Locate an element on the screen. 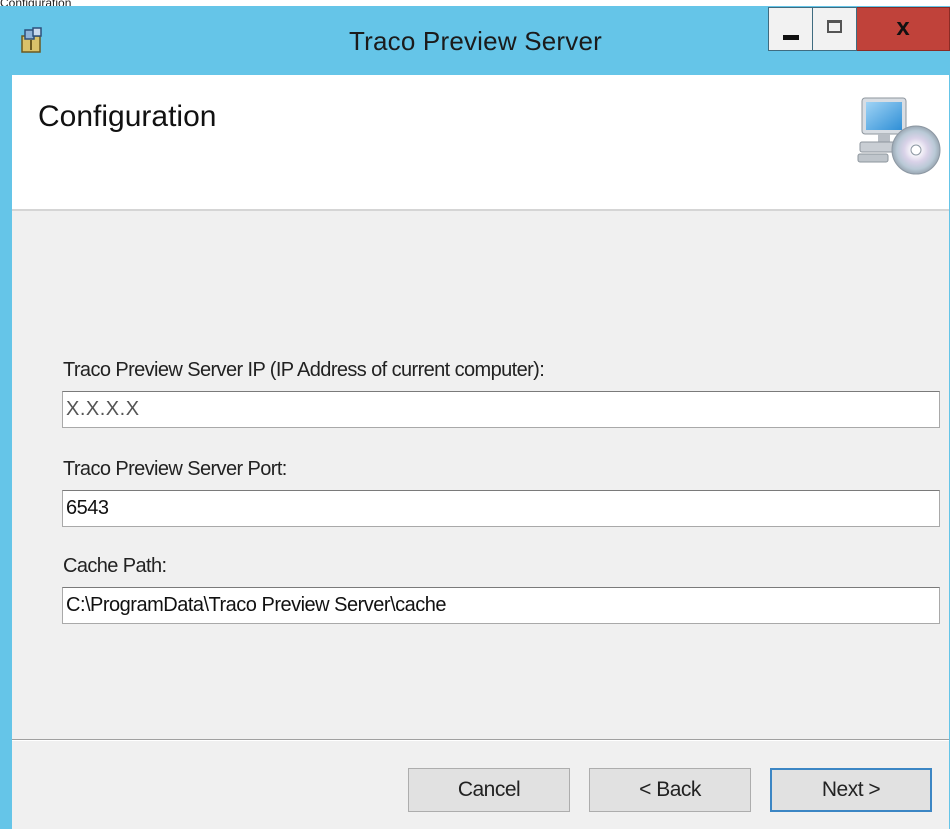  ip-address-input is located at coordinates (501, 409).